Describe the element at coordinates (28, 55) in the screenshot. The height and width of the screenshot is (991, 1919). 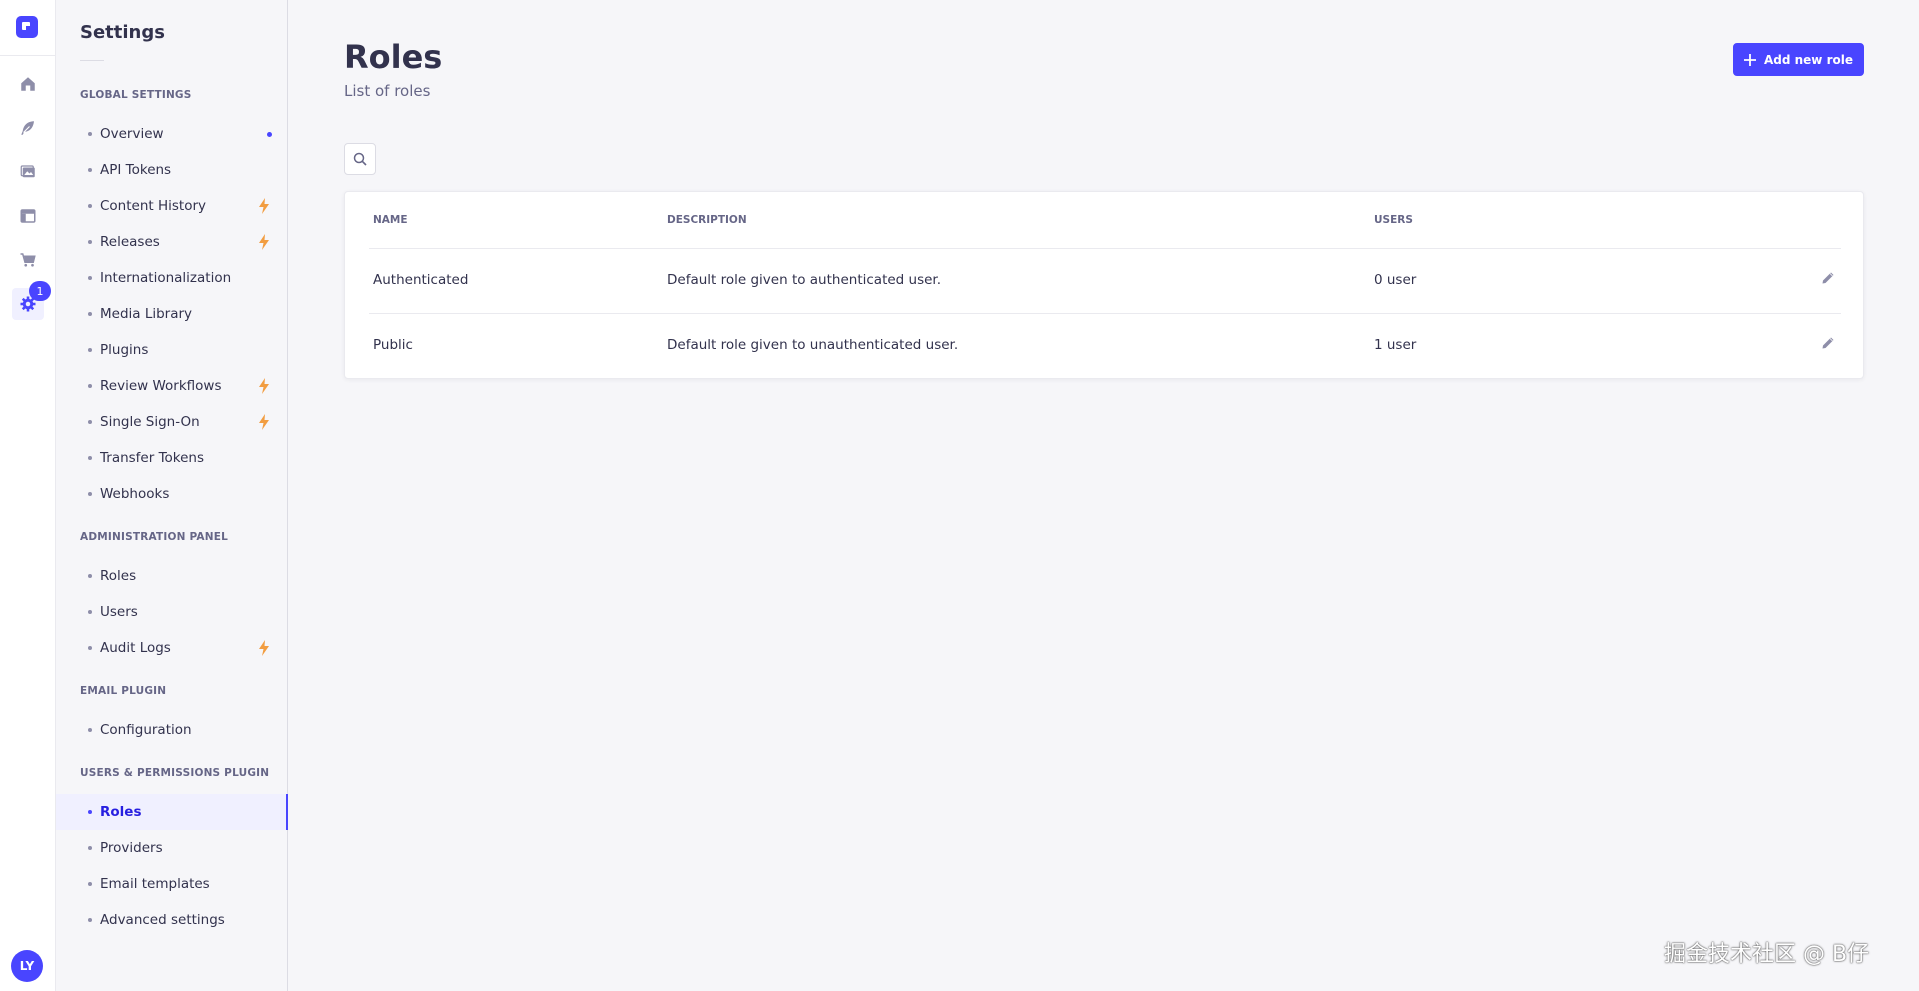
I see `rail-divider` at that location.